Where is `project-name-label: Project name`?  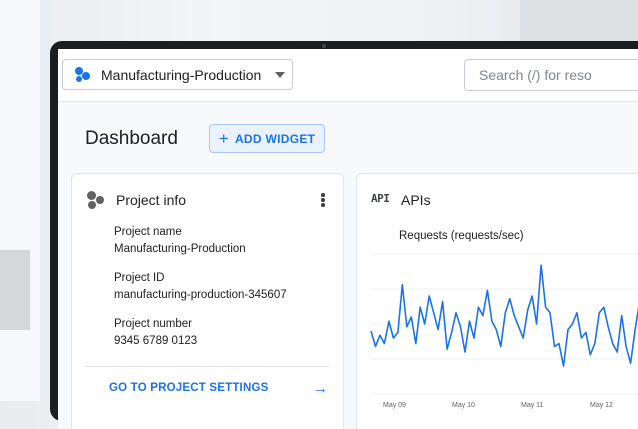
project-name-label: Project name is located at coordinates (148, 232).